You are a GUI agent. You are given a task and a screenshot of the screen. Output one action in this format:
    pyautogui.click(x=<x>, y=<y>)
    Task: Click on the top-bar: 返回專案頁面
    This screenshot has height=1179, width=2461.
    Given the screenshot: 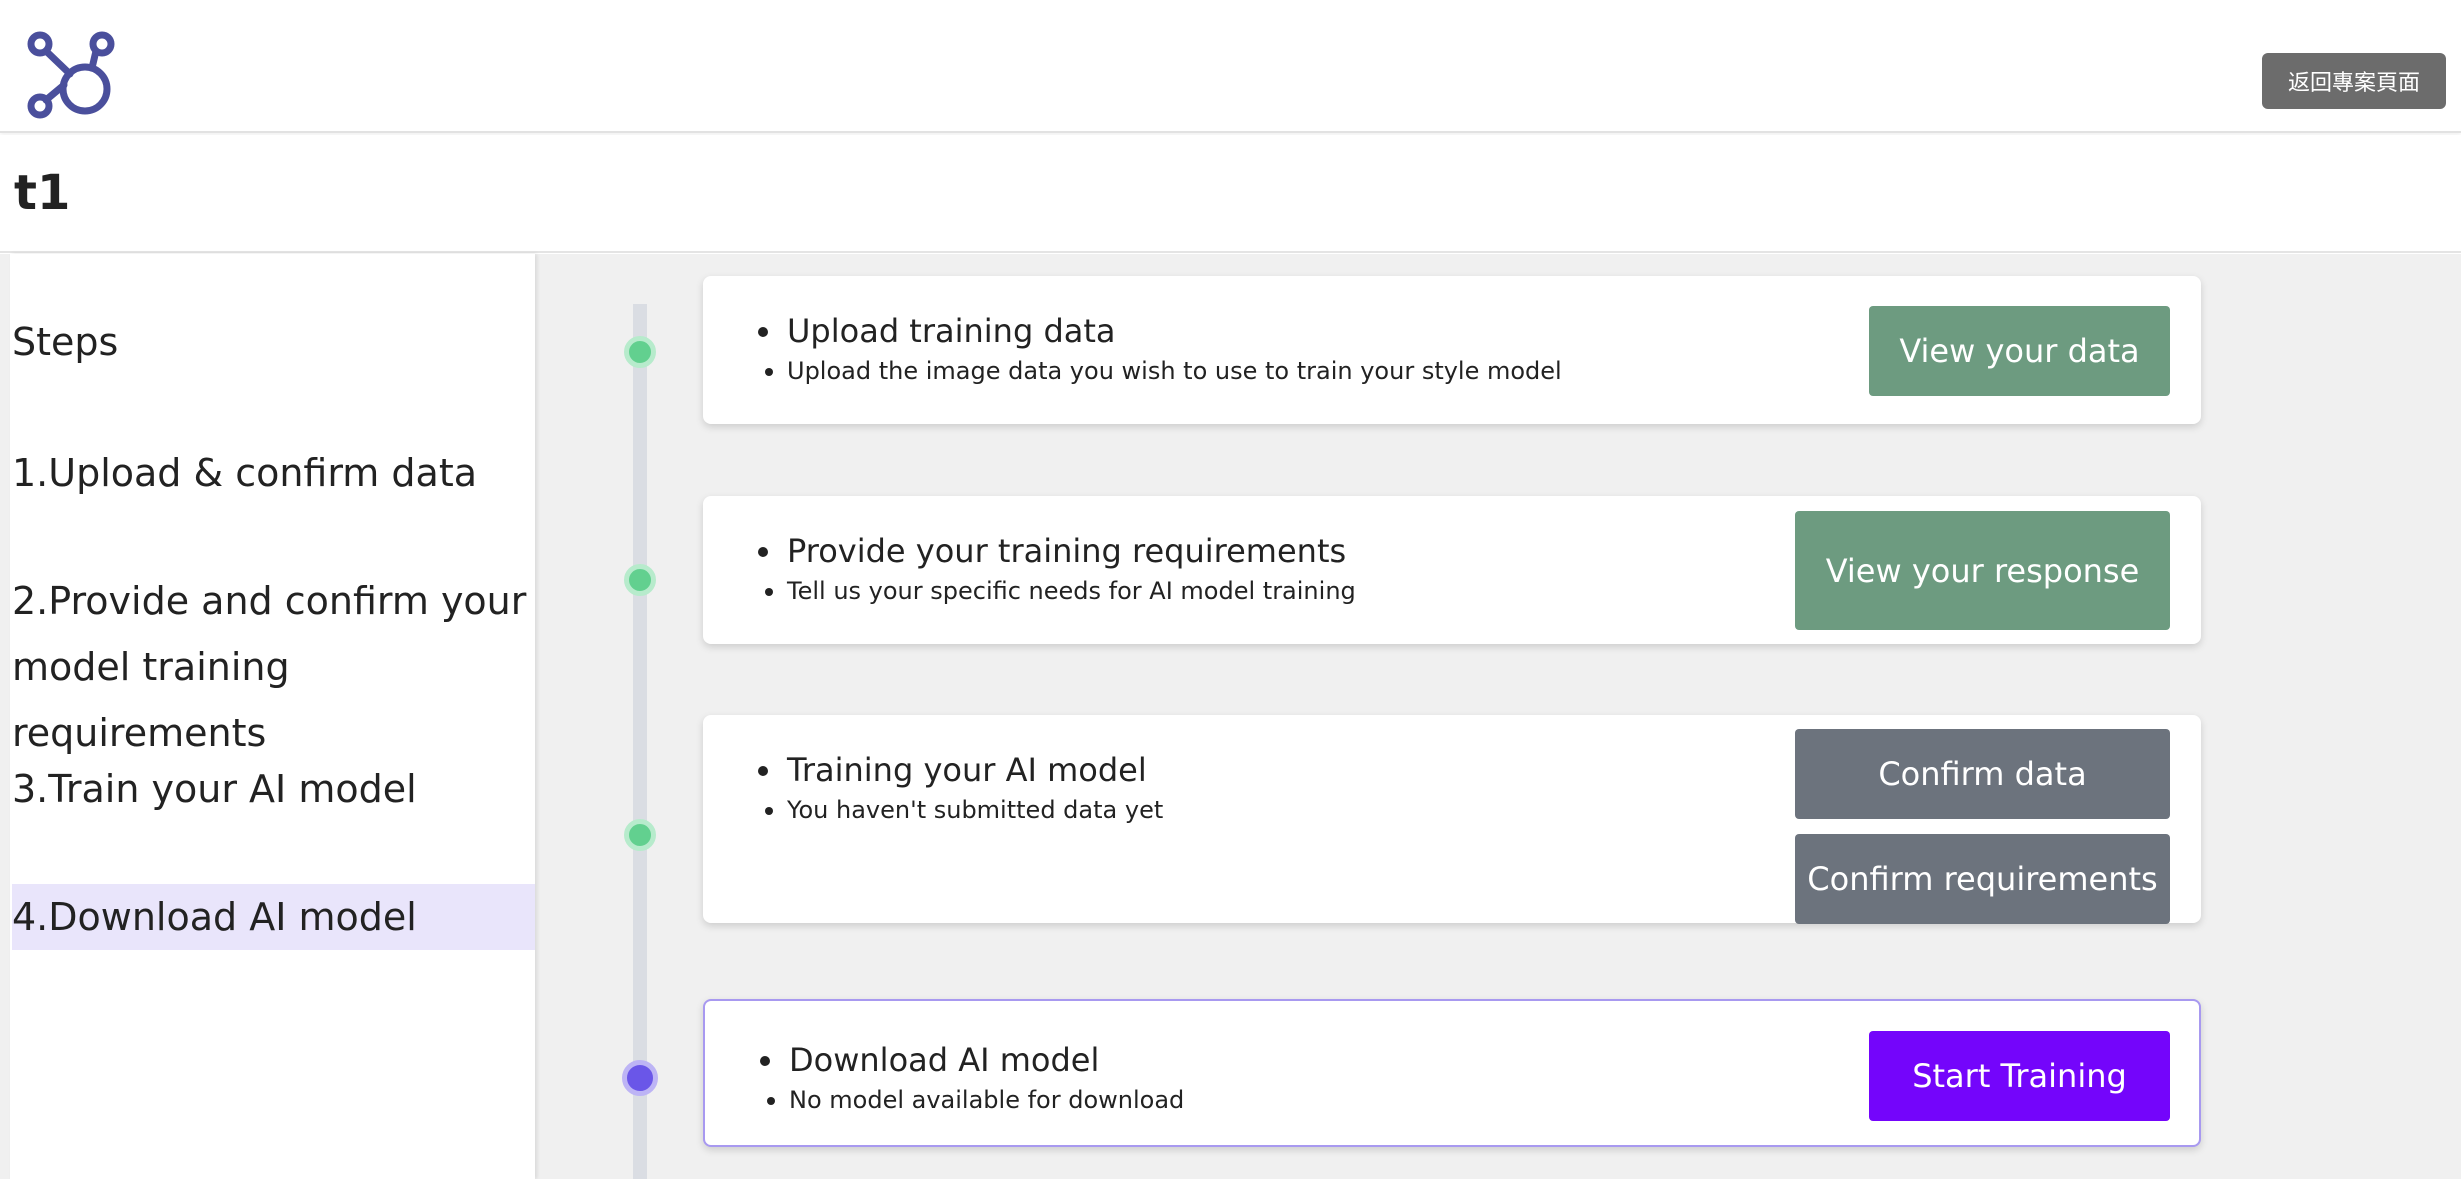 What is the action you would take?
    pyautogui.click(x=1230, y=66)
    